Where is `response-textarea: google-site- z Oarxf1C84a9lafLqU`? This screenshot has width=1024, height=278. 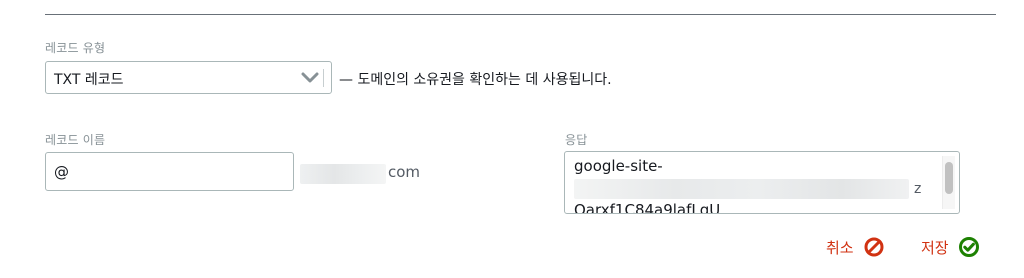
response-textarea: google-site- z Oarxf1C84a9lafLqU is located at coordinates (762, 182).